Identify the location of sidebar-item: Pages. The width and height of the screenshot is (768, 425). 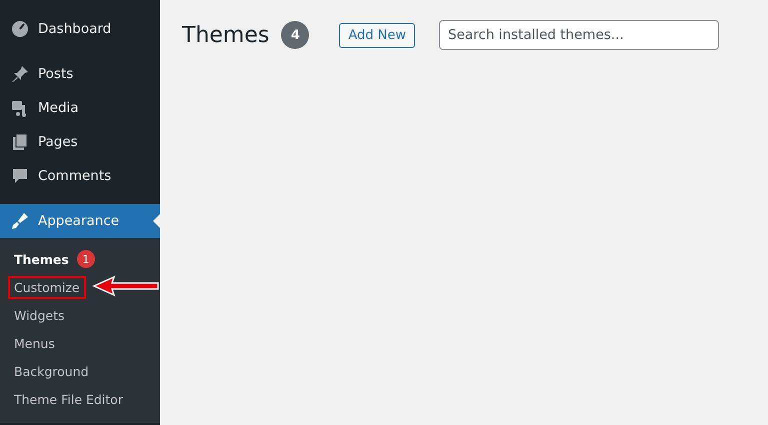
(80, 142).